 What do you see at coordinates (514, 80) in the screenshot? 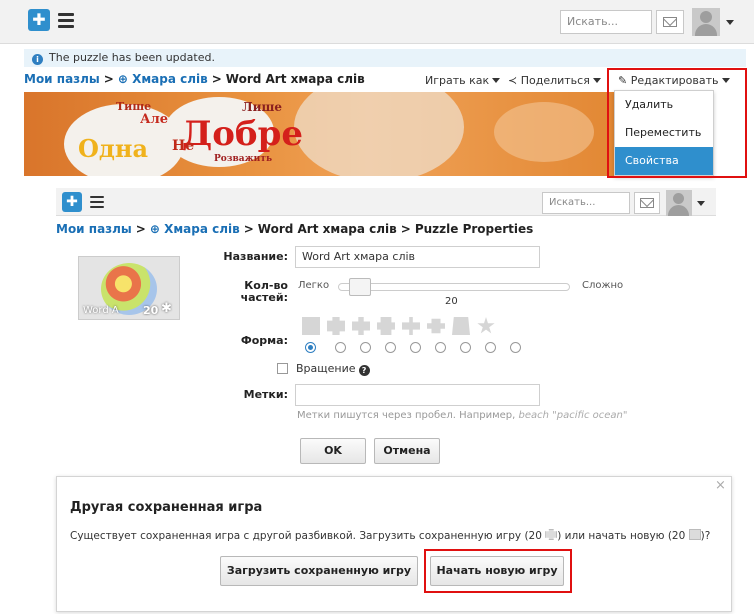
I see `share-icon: ≺` at bounding box center [514, 80].